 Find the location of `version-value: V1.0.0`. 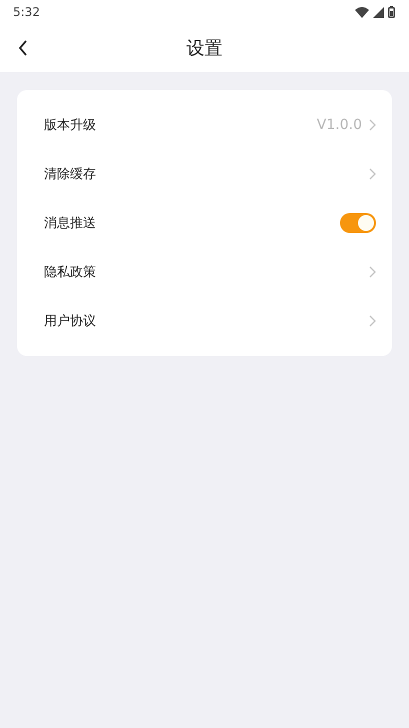

version-value: V1.0.0 is located at coordinates (339, 124).